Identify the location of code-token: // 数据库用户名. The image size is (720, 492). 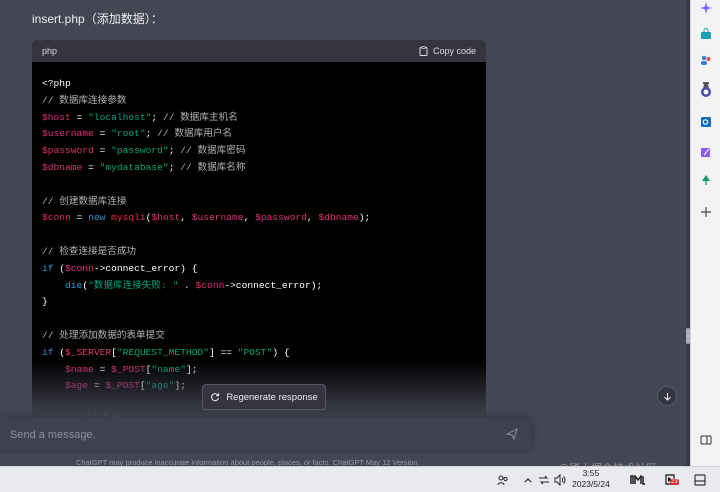
(195, 134).